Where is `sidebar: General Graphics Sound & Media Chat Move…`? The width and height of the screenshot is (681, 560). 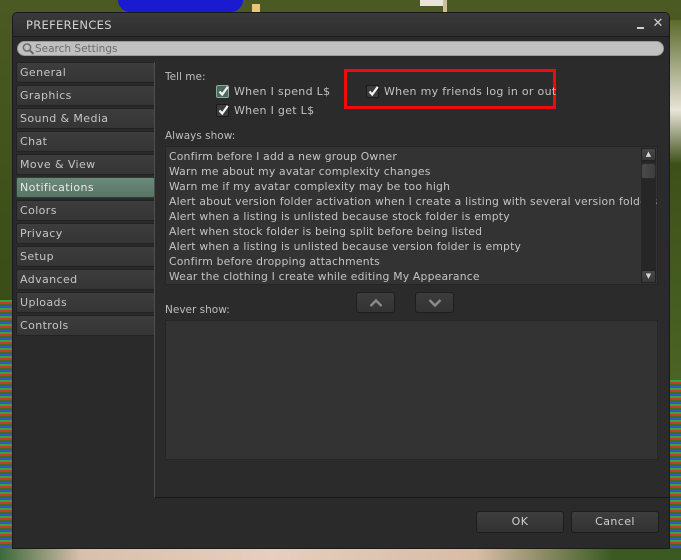
sidebar: General Graphics Sound & Media Chat Move… is located at coordinates (85, 200).